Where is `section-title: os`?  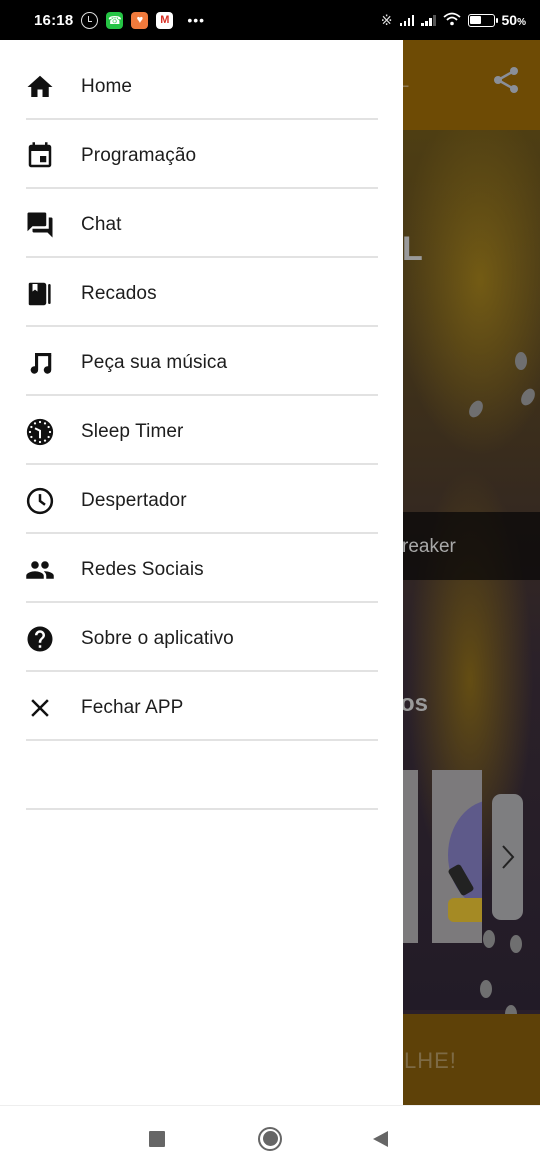
section-title: os is located at coordinates (414, 703).